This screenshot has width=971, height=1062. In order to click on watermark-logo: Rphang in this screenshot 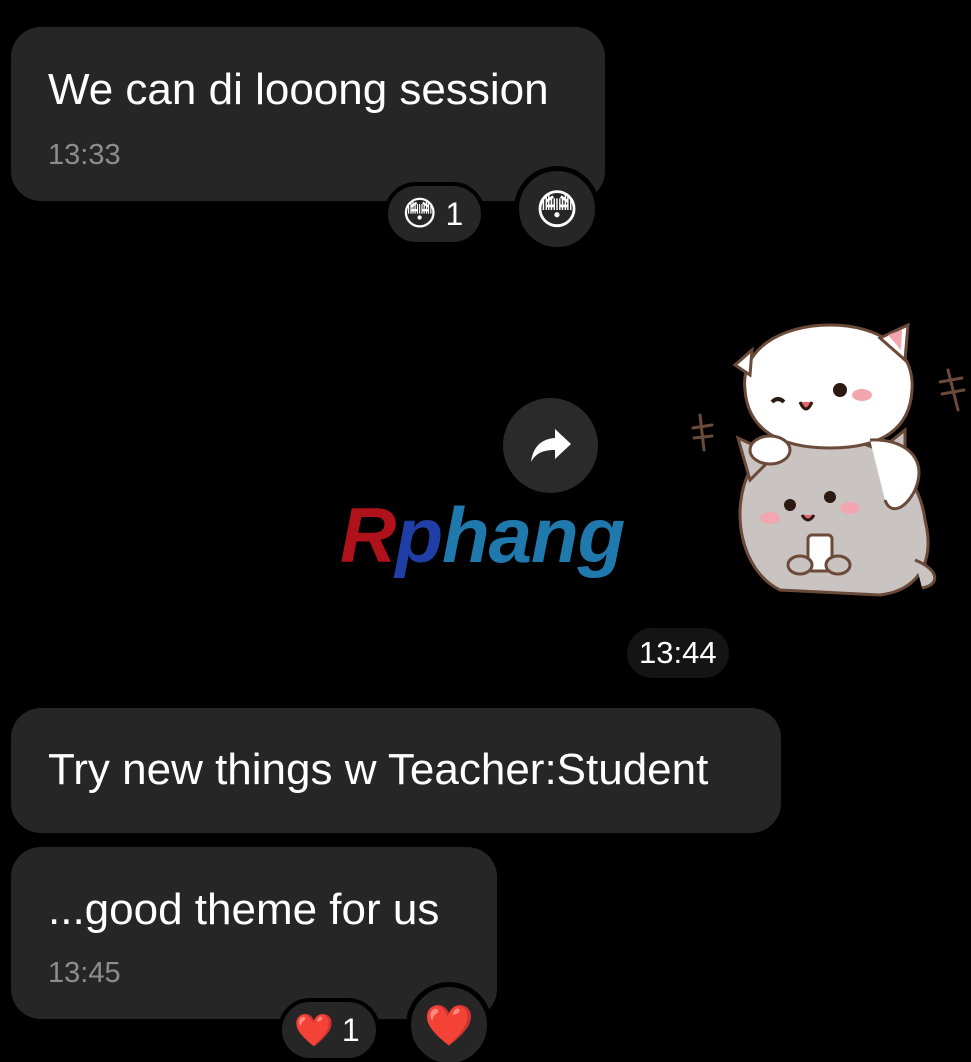, I will do `click(482, 535)`.